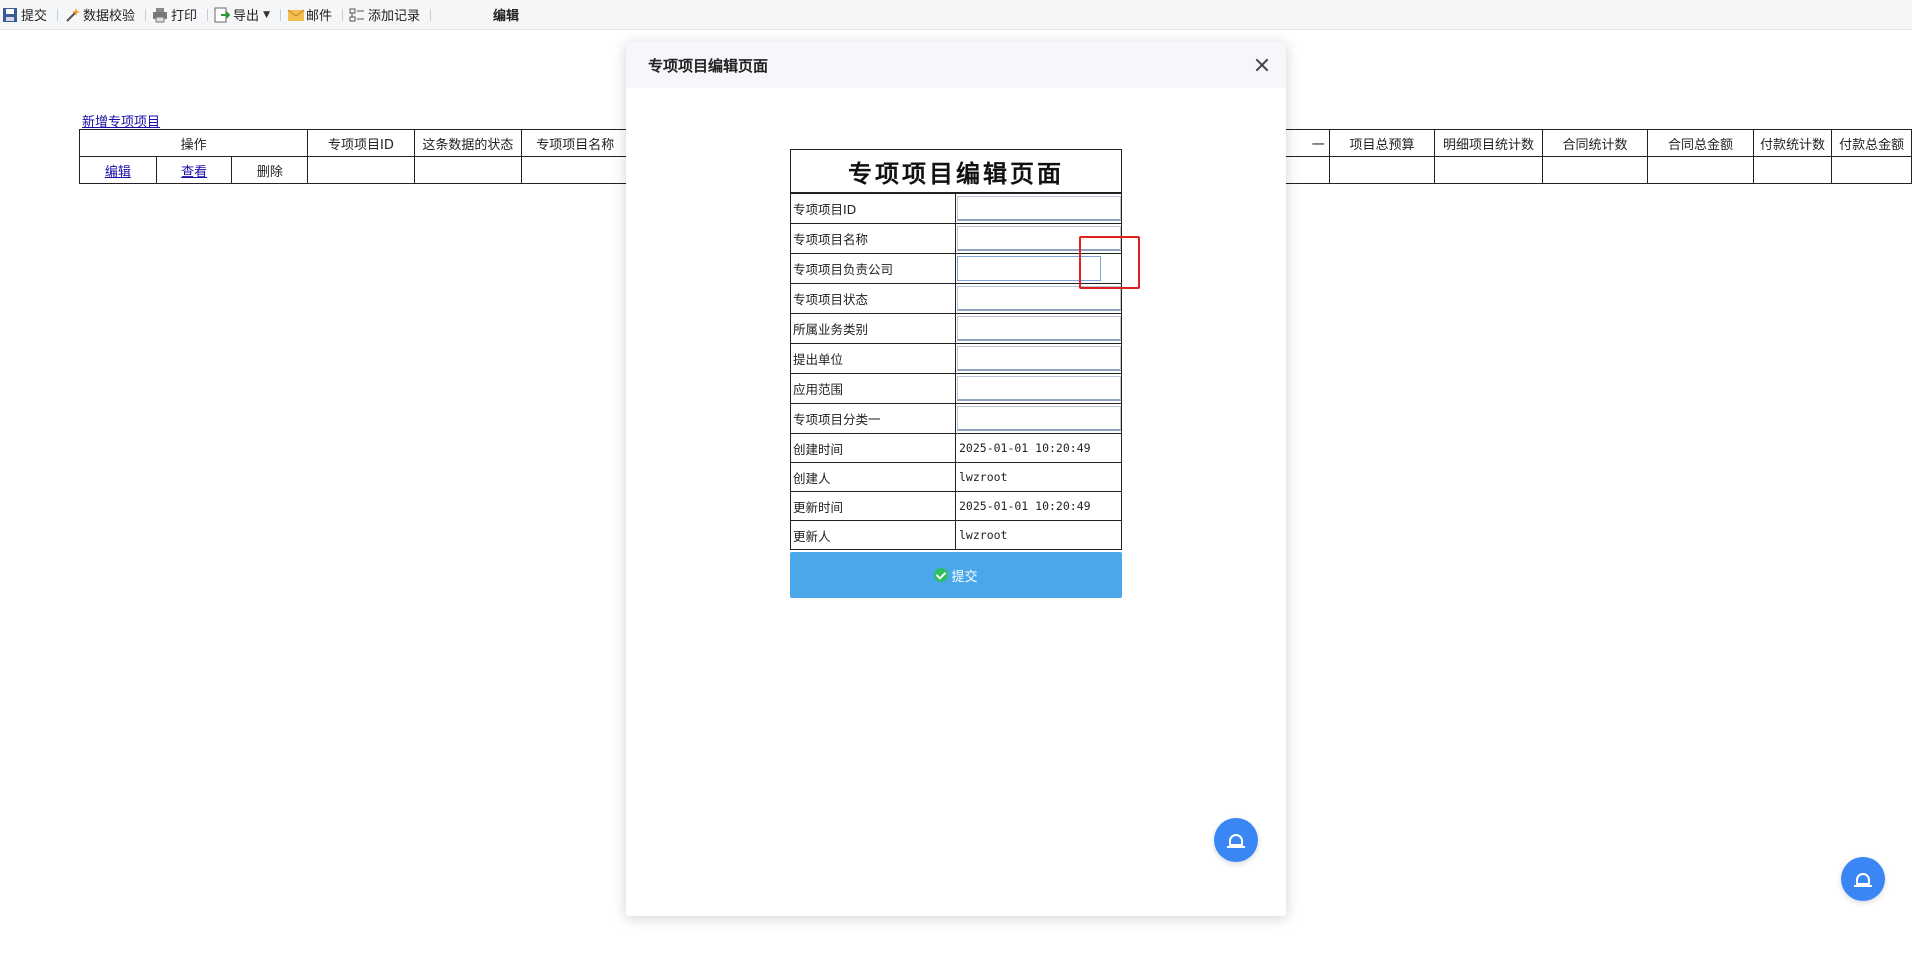 The height and width of the screenshot is (954, 1912). What do you see at coordinates (296, 15) in the screenshot?
I see `mail-icon` at bounding box center [296, 15].